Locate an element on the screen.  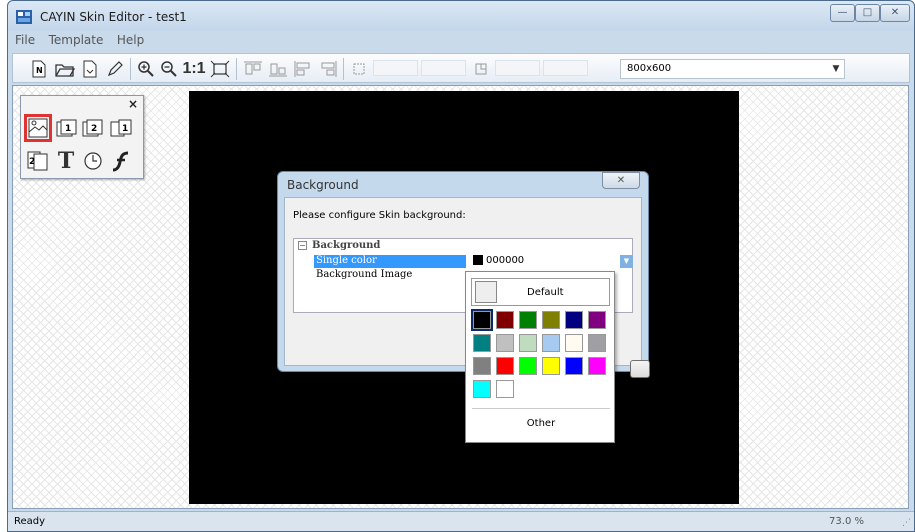
minimize-button: — is located at coordinates (842, 13).